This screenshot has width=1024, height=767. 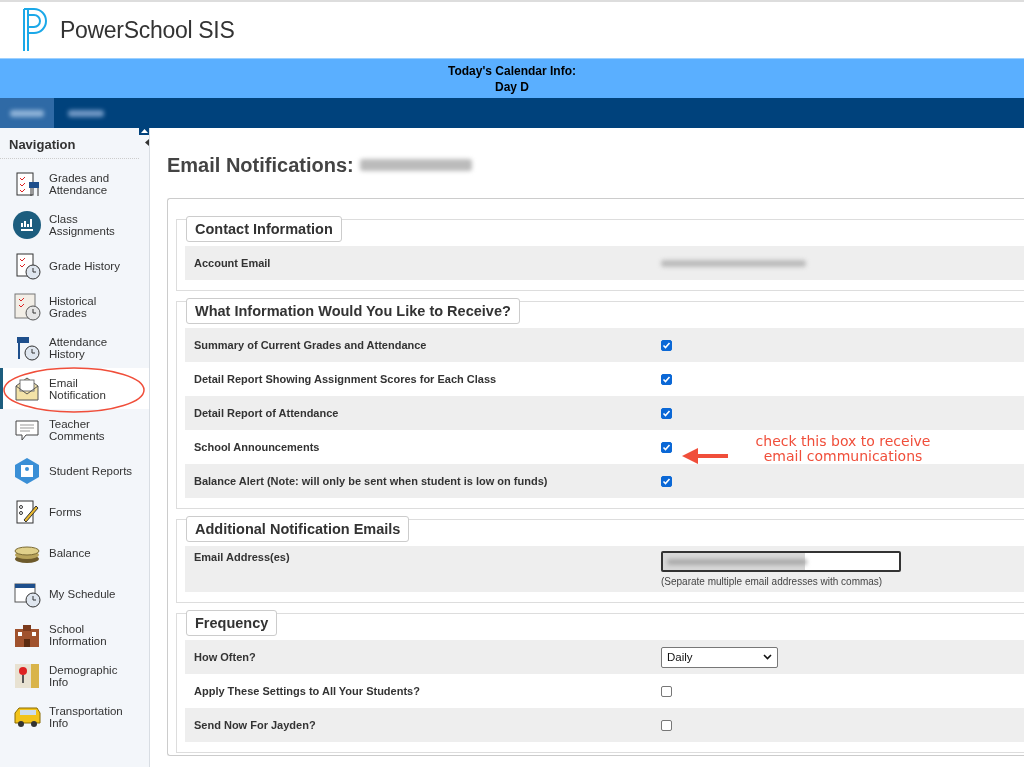 What do you see at coordinates (772, 581) in the screenshot?
I see `field-hint: (Separate multiple email addresses with commas)` at bounding box center [772, 581].